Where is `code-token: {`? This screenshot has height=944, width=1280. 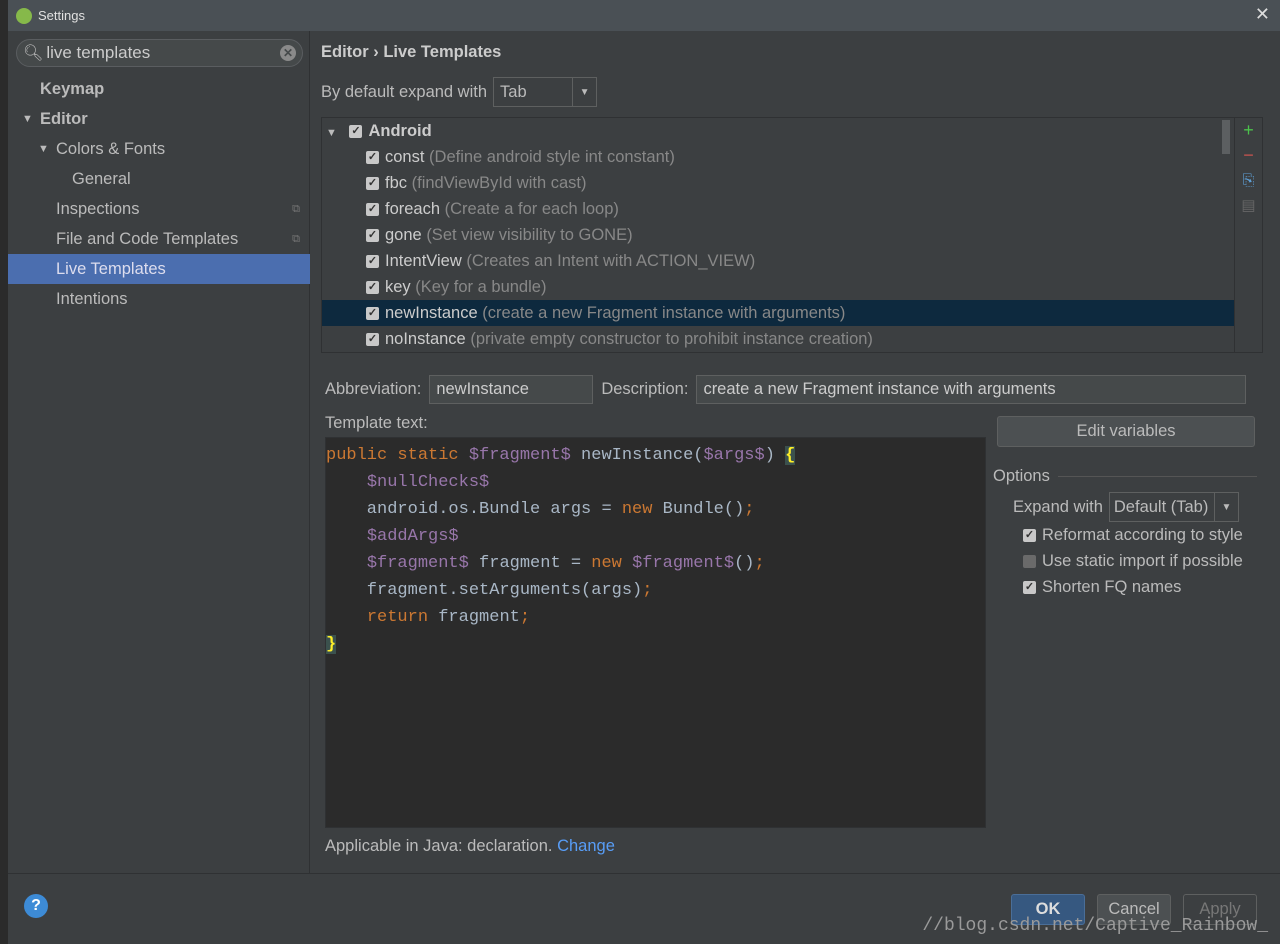
code-token: { is located at coordinates (790, 455).